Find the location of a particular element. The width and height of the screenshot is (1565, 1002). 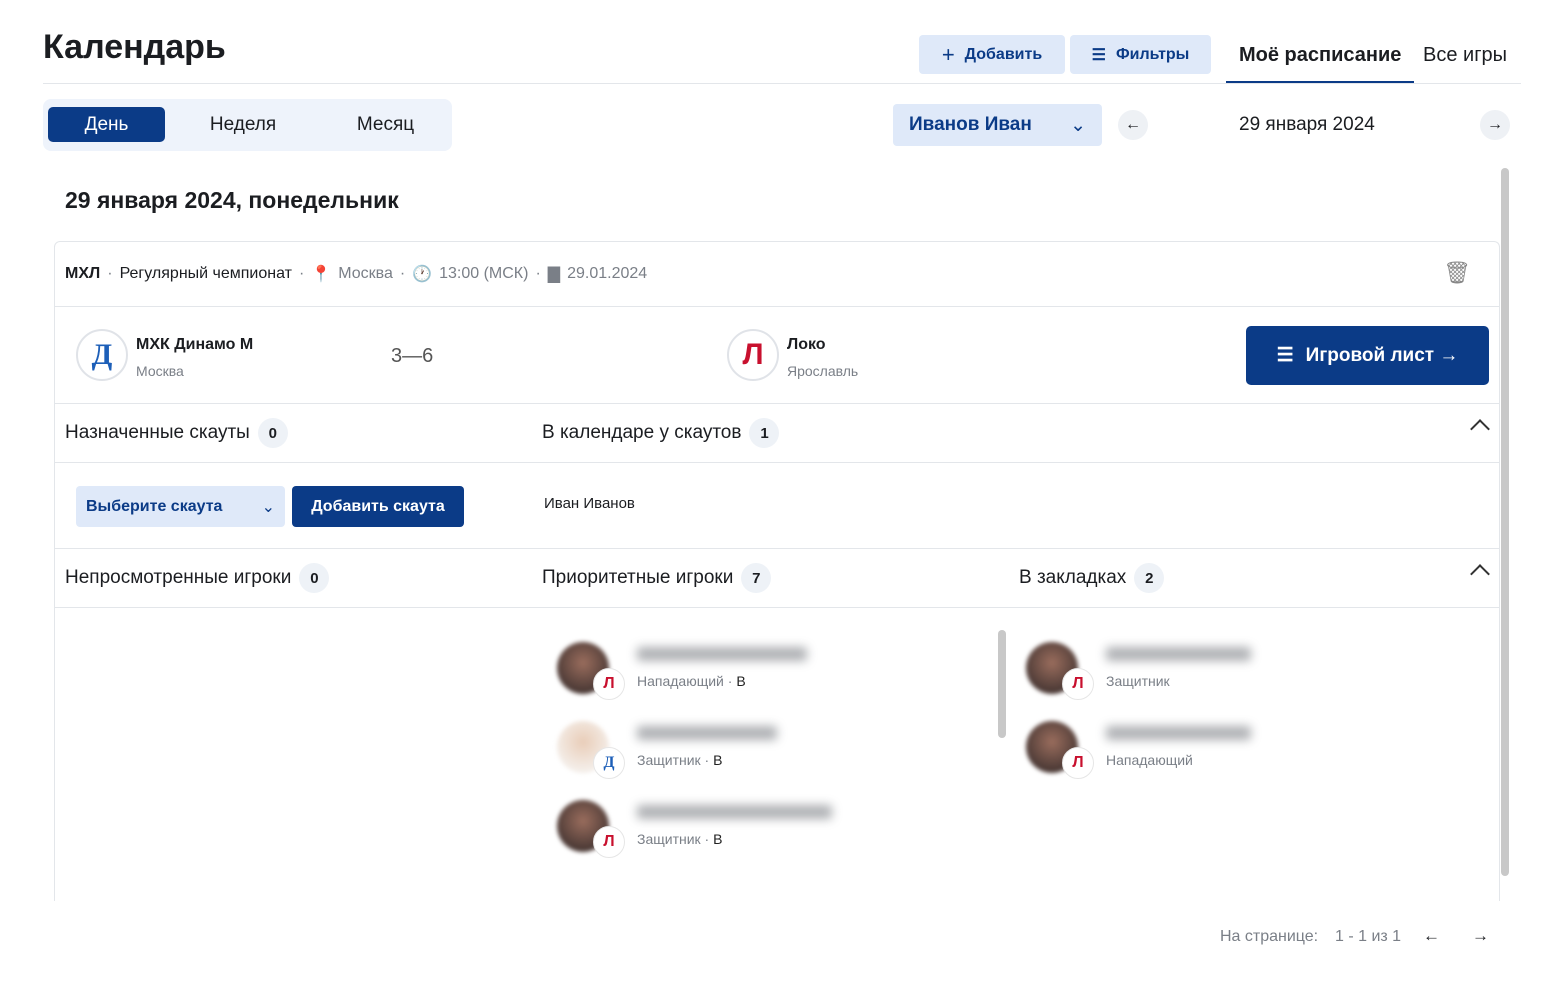

bookmarks-label: В закладках is located at coordinates (1073, 577).